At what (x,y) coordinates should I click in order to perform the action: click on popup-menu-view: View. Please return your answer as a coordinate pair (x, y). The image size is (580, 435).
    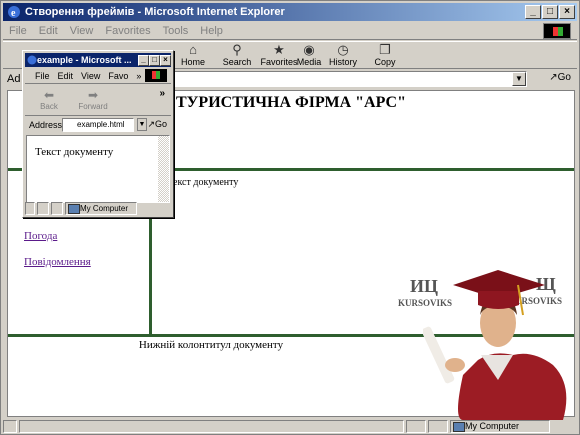
    Looking at the image, I should click on (90, 76).